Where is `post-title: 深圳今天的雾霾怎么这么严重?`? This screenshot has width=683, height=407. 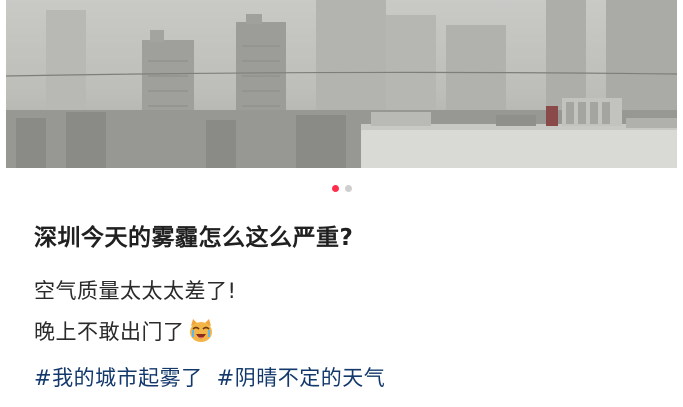 post-title: 深圳今天的雾霾怎么这么严重? is located at coordinates (194, 238).